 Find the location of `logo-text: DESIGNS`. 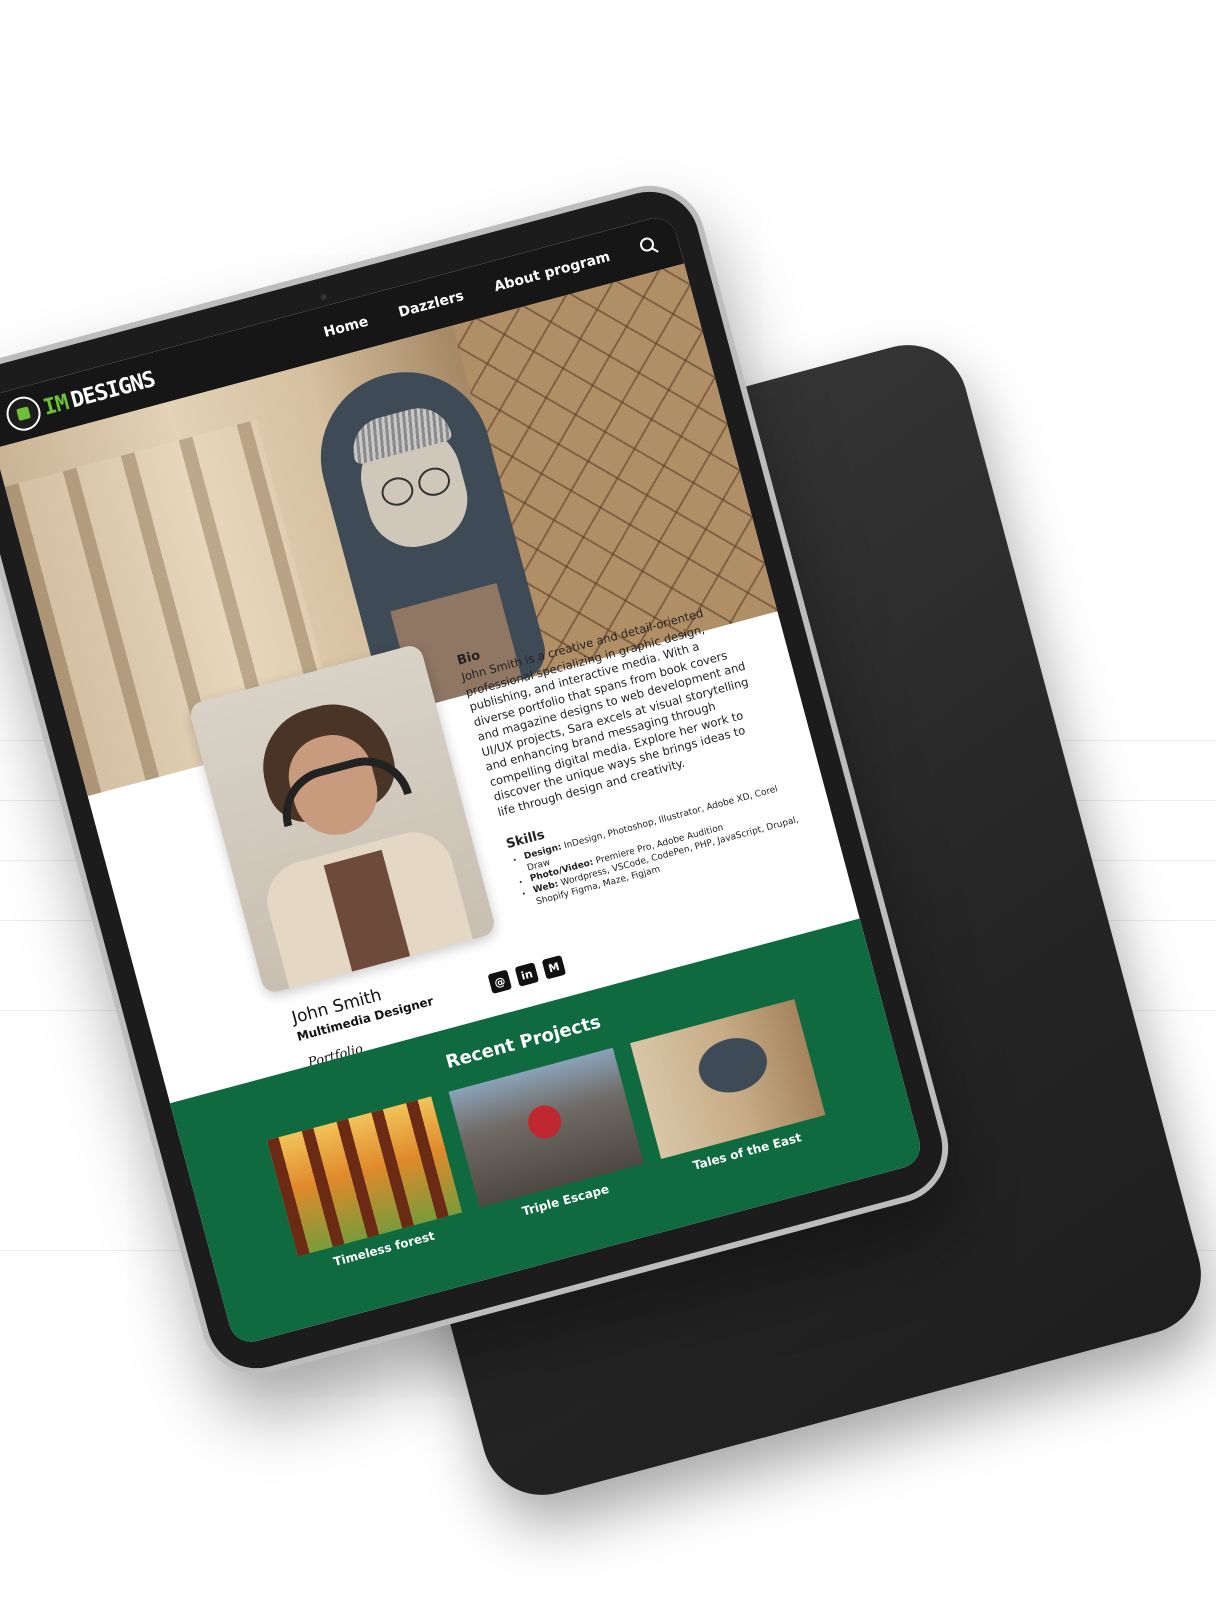

logo-text: DESIGNS is located at coordinates (113, 389).